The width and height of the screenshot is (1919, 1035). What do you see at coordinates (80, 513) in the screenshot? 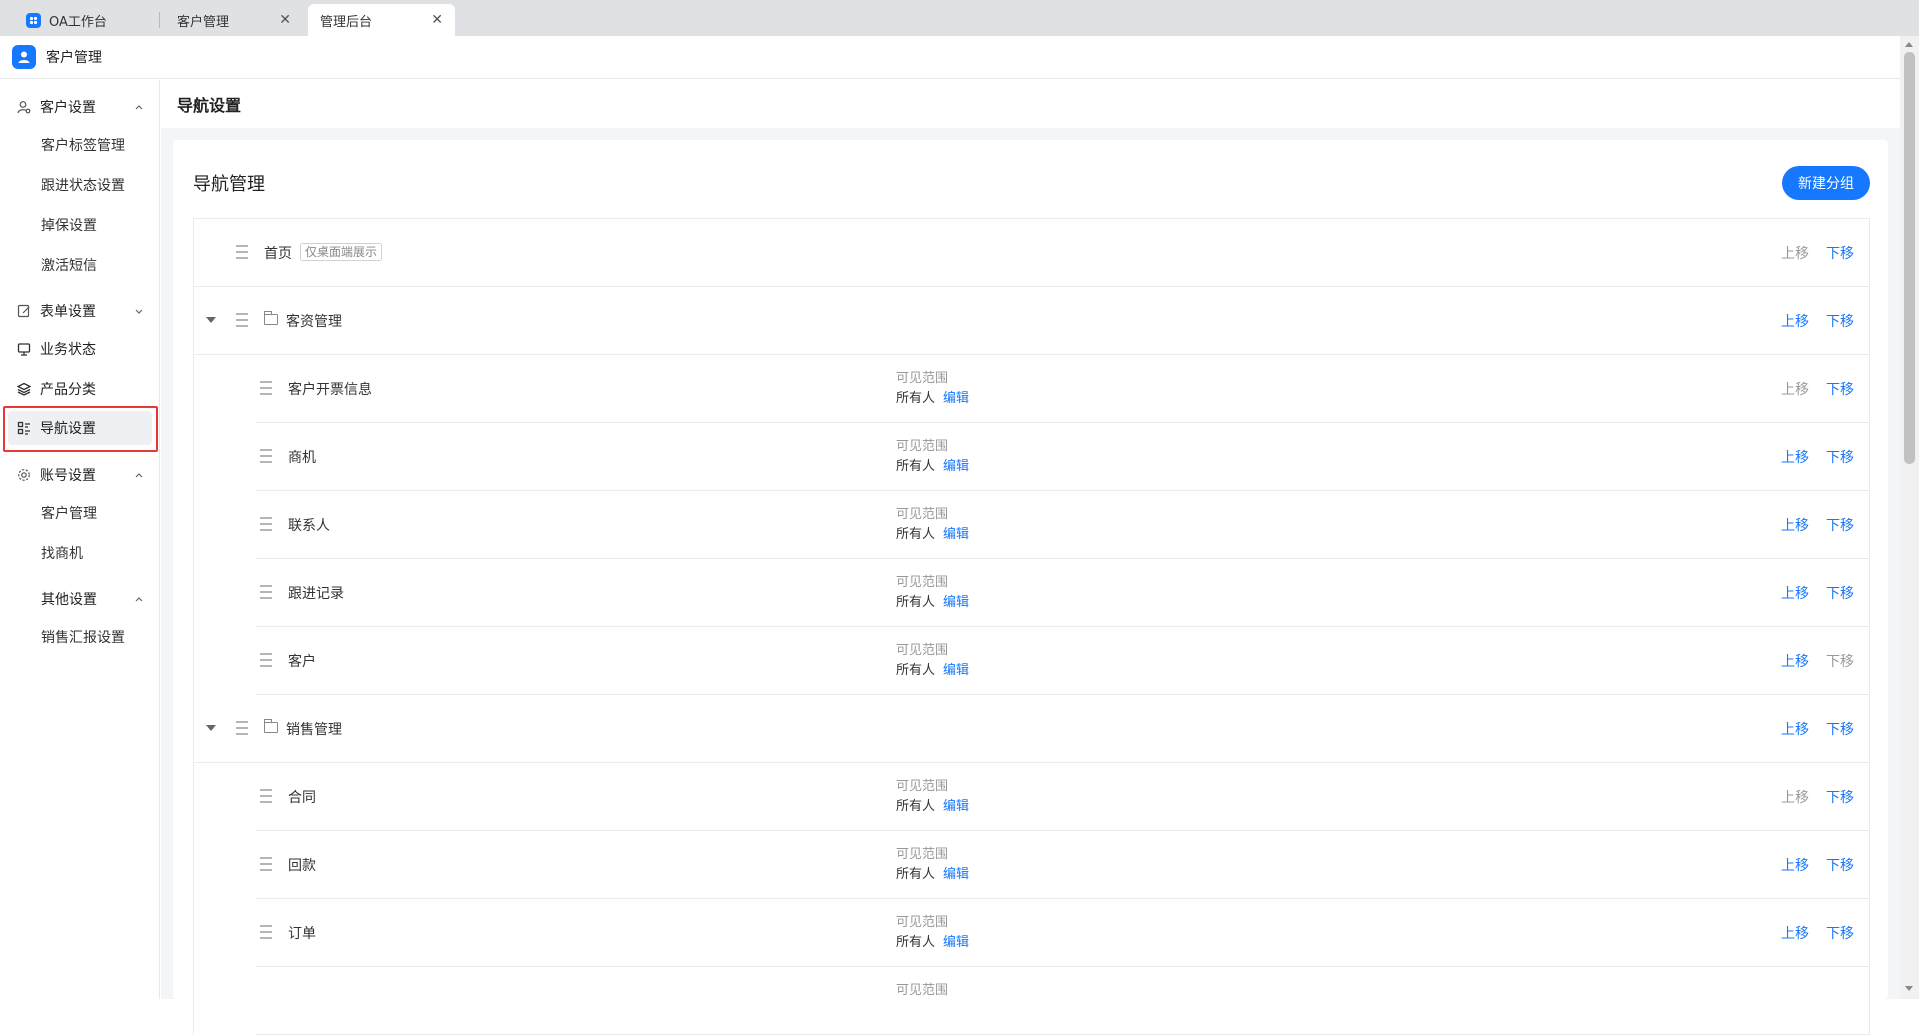
I see `sidebar-item-account-customer-management: 客户管理` at bounding box center [80, 513].